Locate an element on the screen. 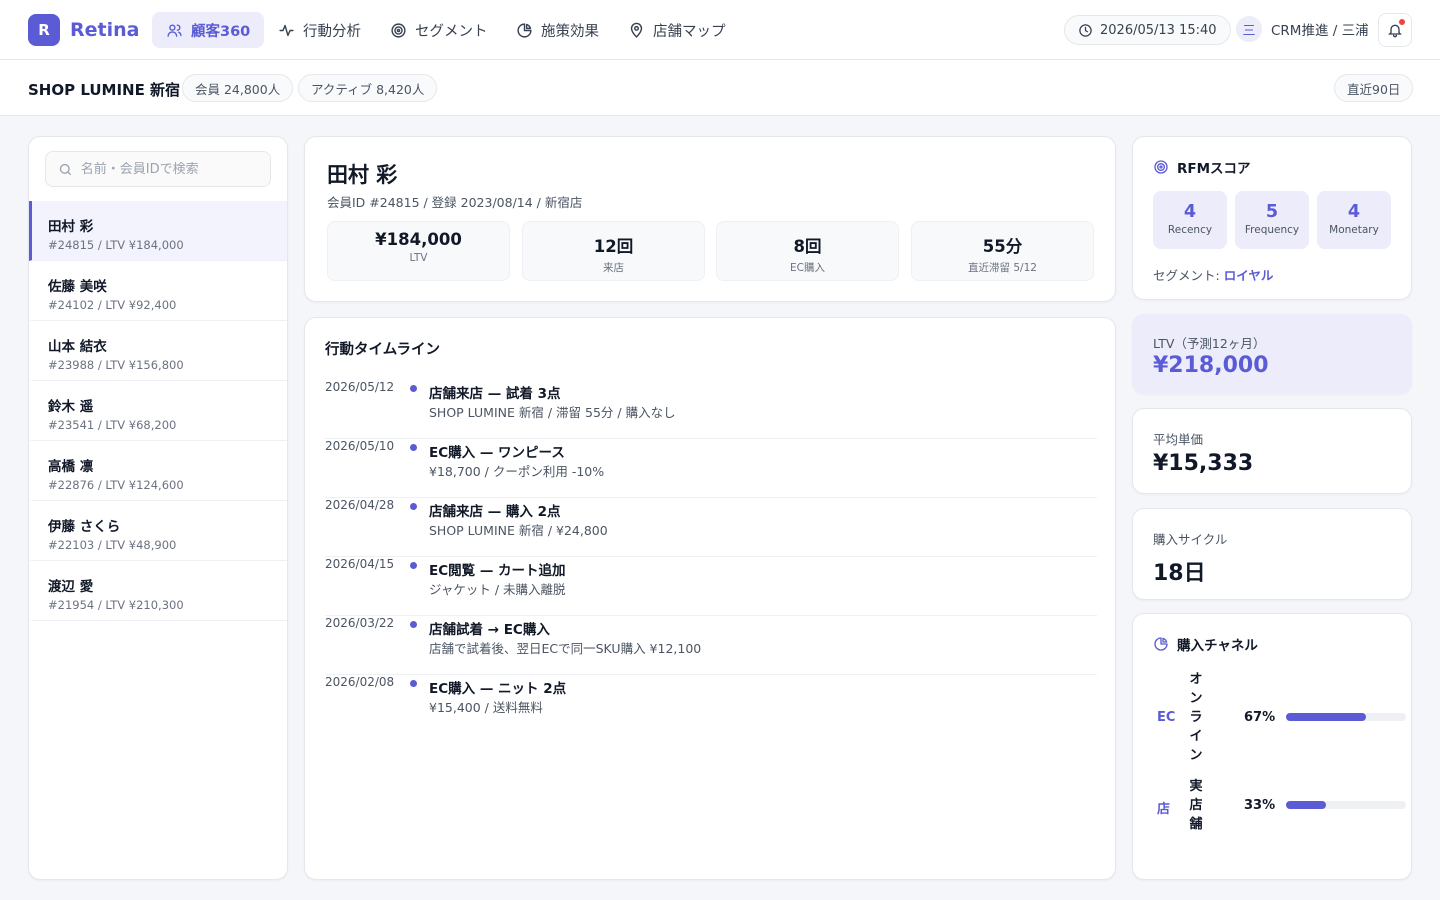 The height and width of the screenshot is (900, 1440). members-badge: 会員 24,800人 is located at coordinates (238, 88).